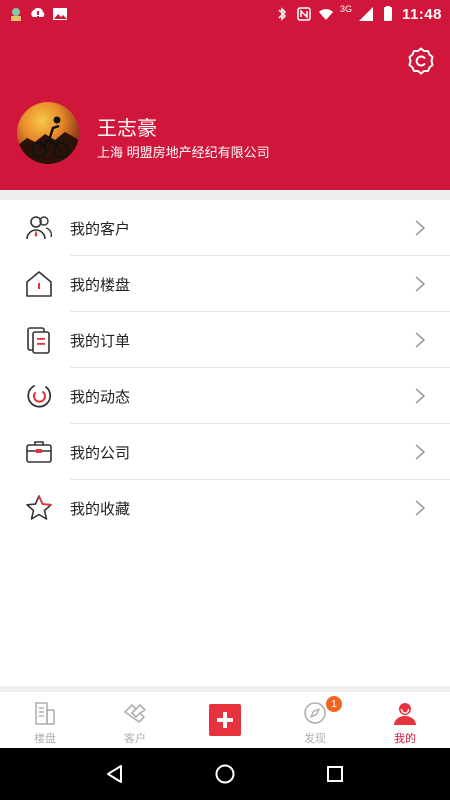  I want to click on building-icon, so click(45, 713).